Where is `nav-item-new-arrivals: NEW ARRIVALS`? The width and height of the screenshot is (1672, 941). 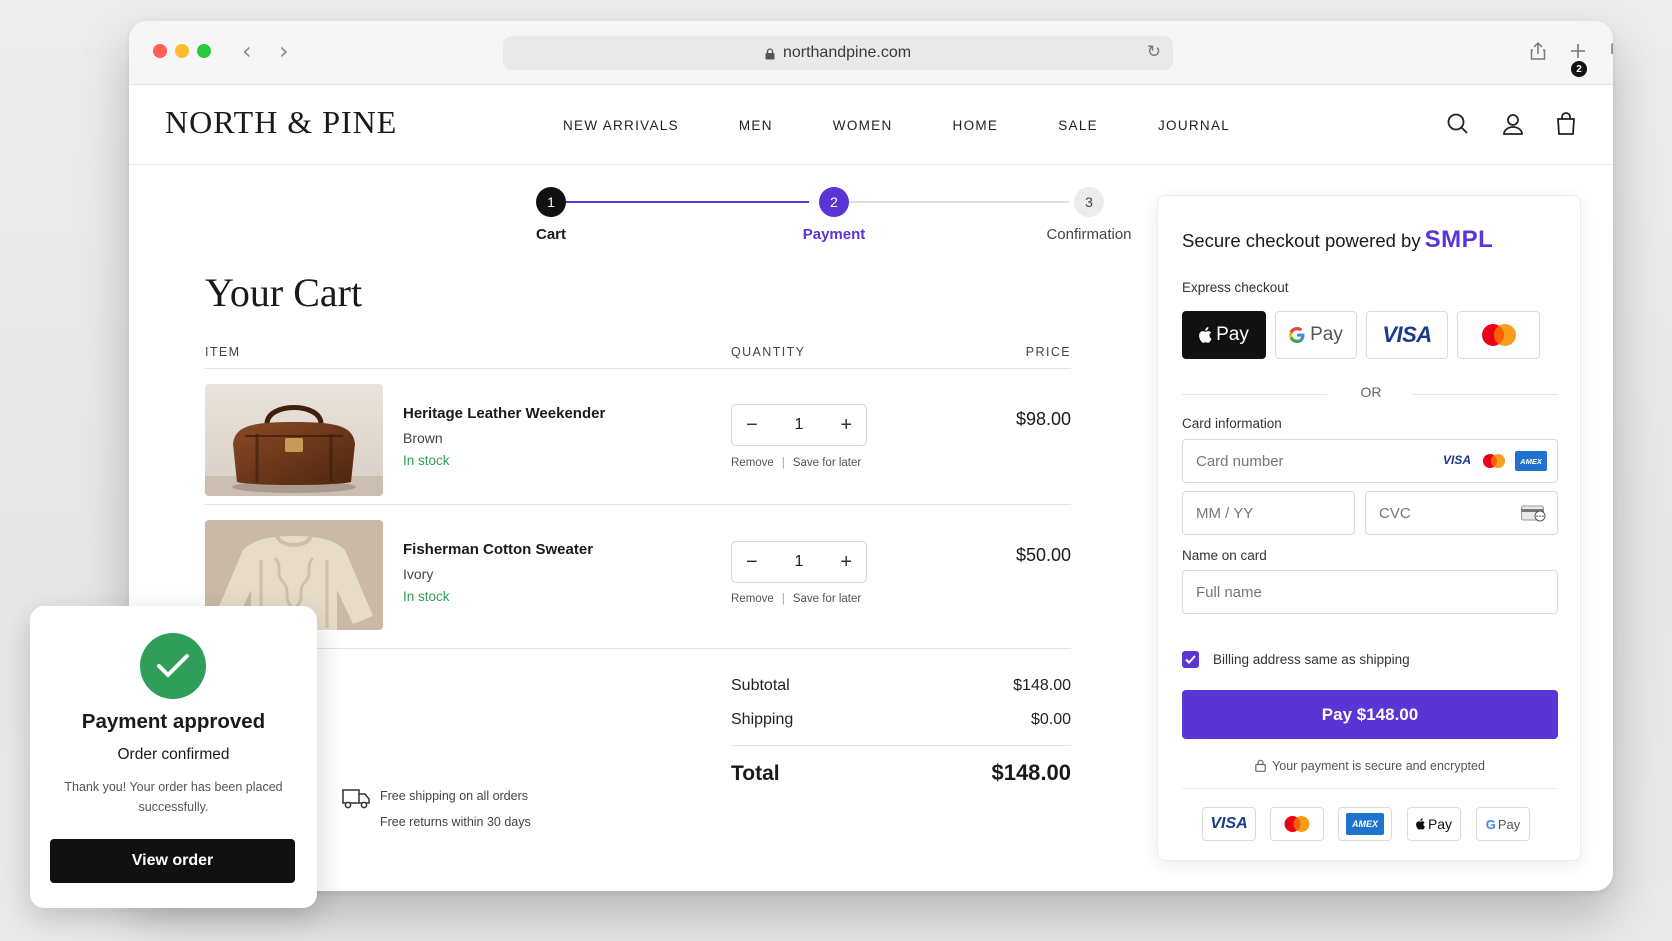 nav-item-new-arrivals: NEW ARRIVALS is located at coordinates (621, 125).